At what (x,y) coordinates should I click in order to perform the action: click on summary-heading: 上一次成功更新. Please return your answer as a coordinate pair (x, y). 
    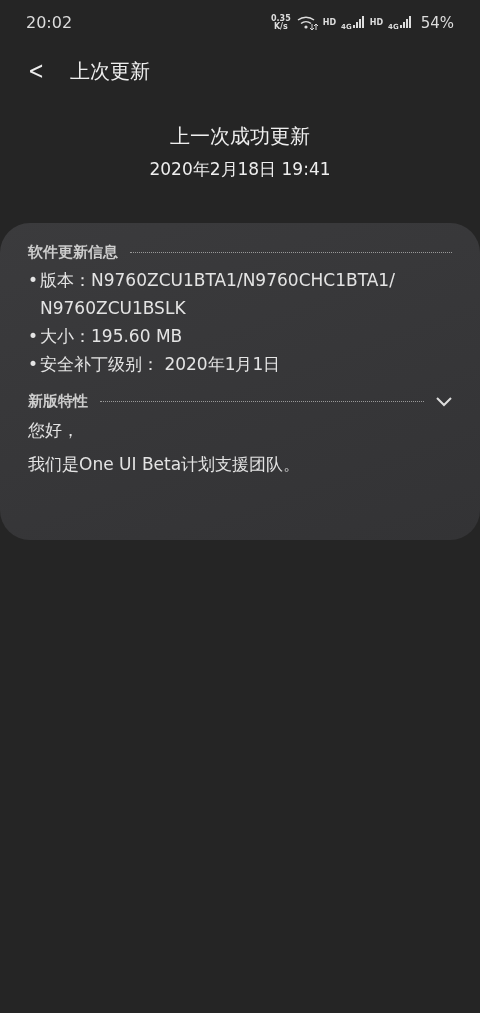
    Looking at the image, I should click on (240, 136).